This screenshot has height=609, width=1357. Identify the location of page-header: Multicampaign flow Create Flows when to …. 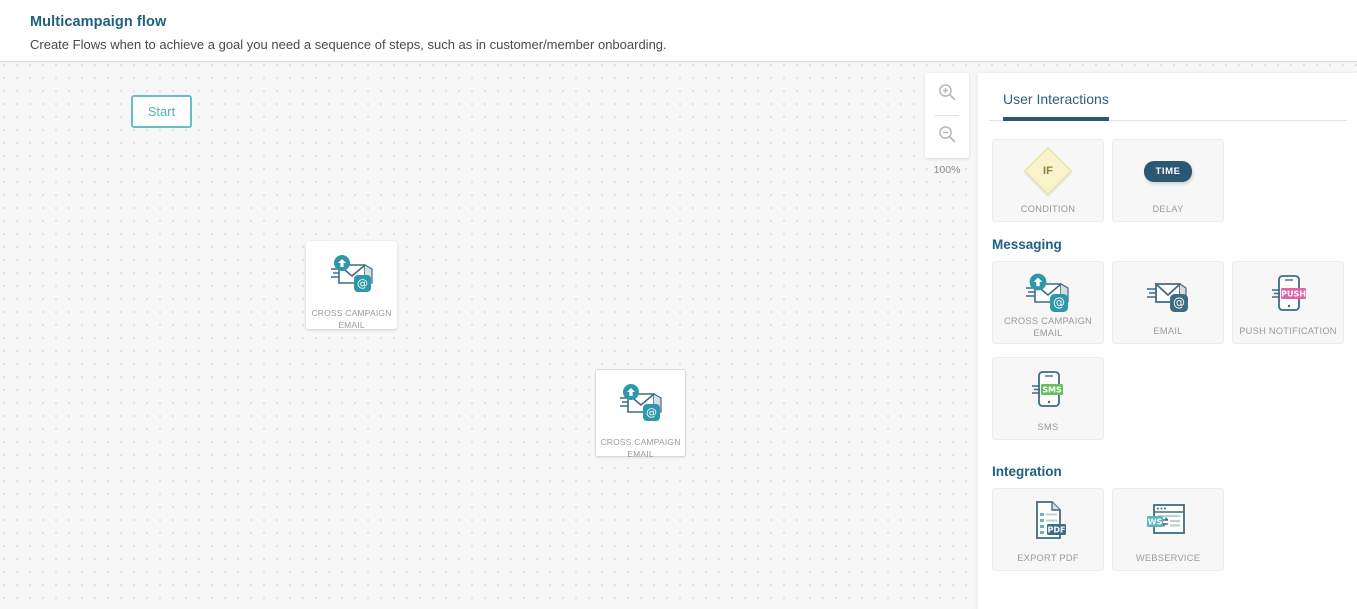
(678, 31).